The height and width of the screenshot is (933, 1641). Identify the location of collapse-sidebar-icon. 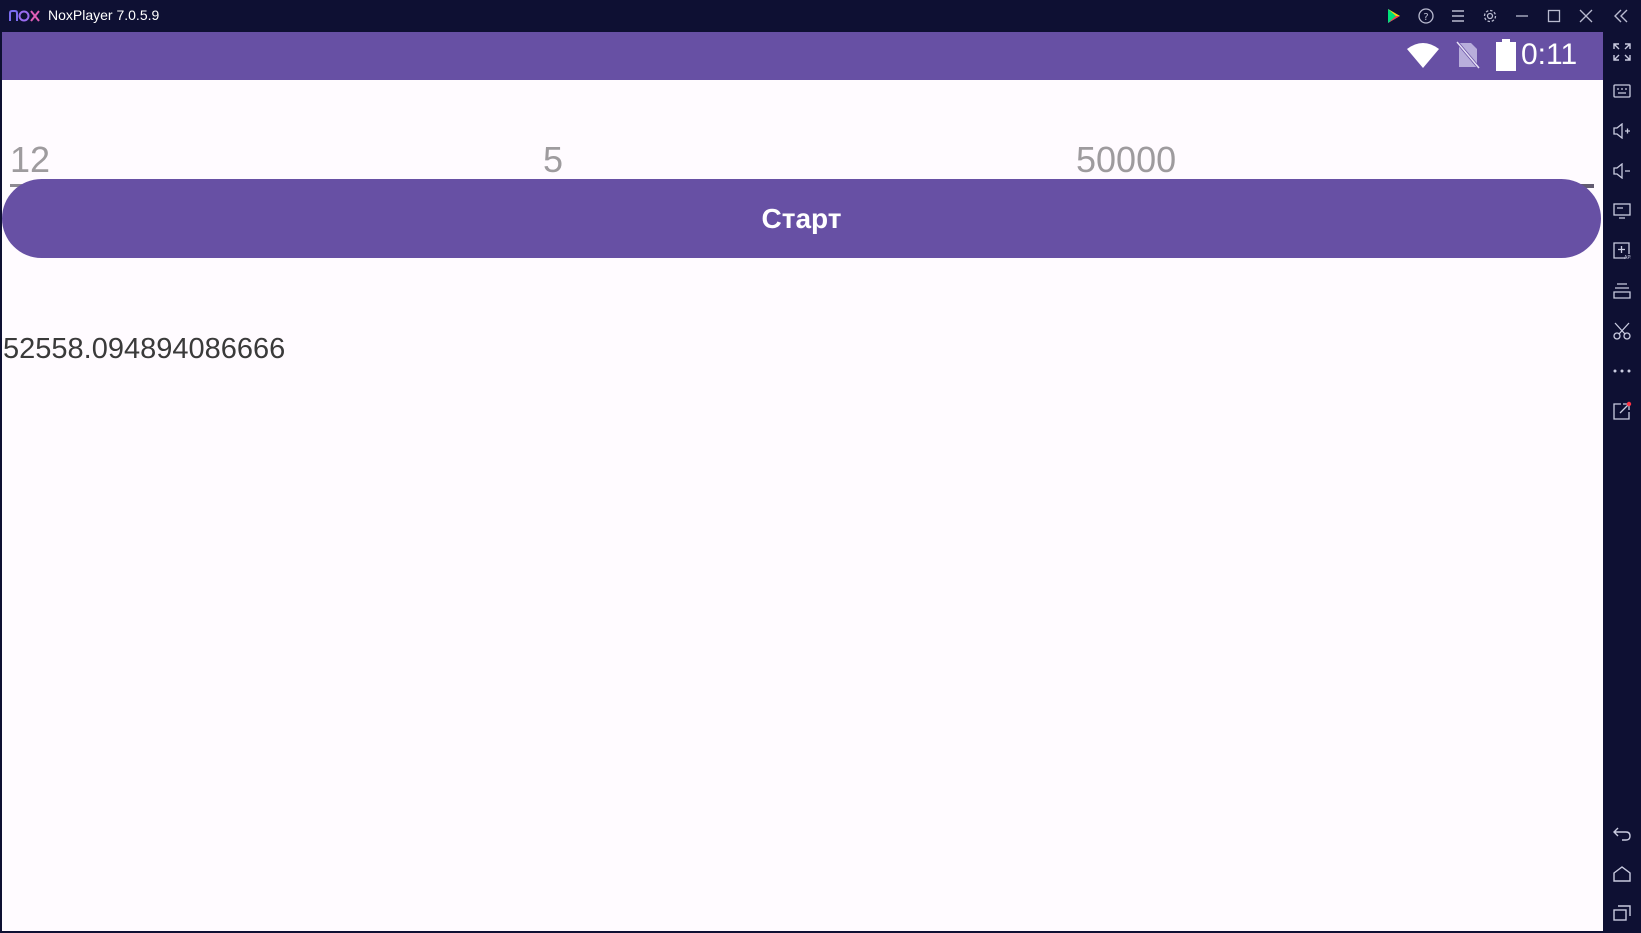
(1621, 16).